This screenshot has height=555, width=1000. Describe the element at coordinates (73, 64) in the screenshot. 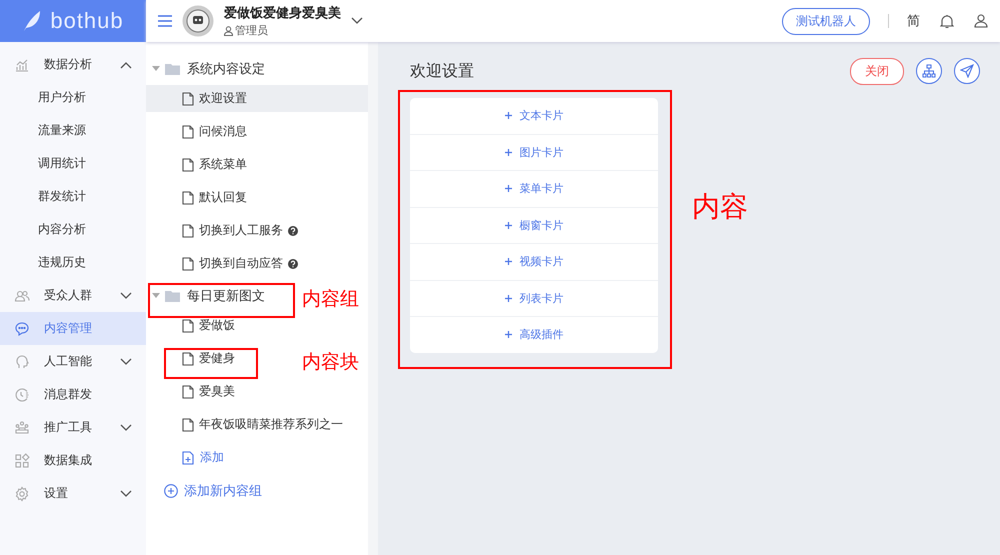

I see `sidebar-item: 数据分析` at that location.